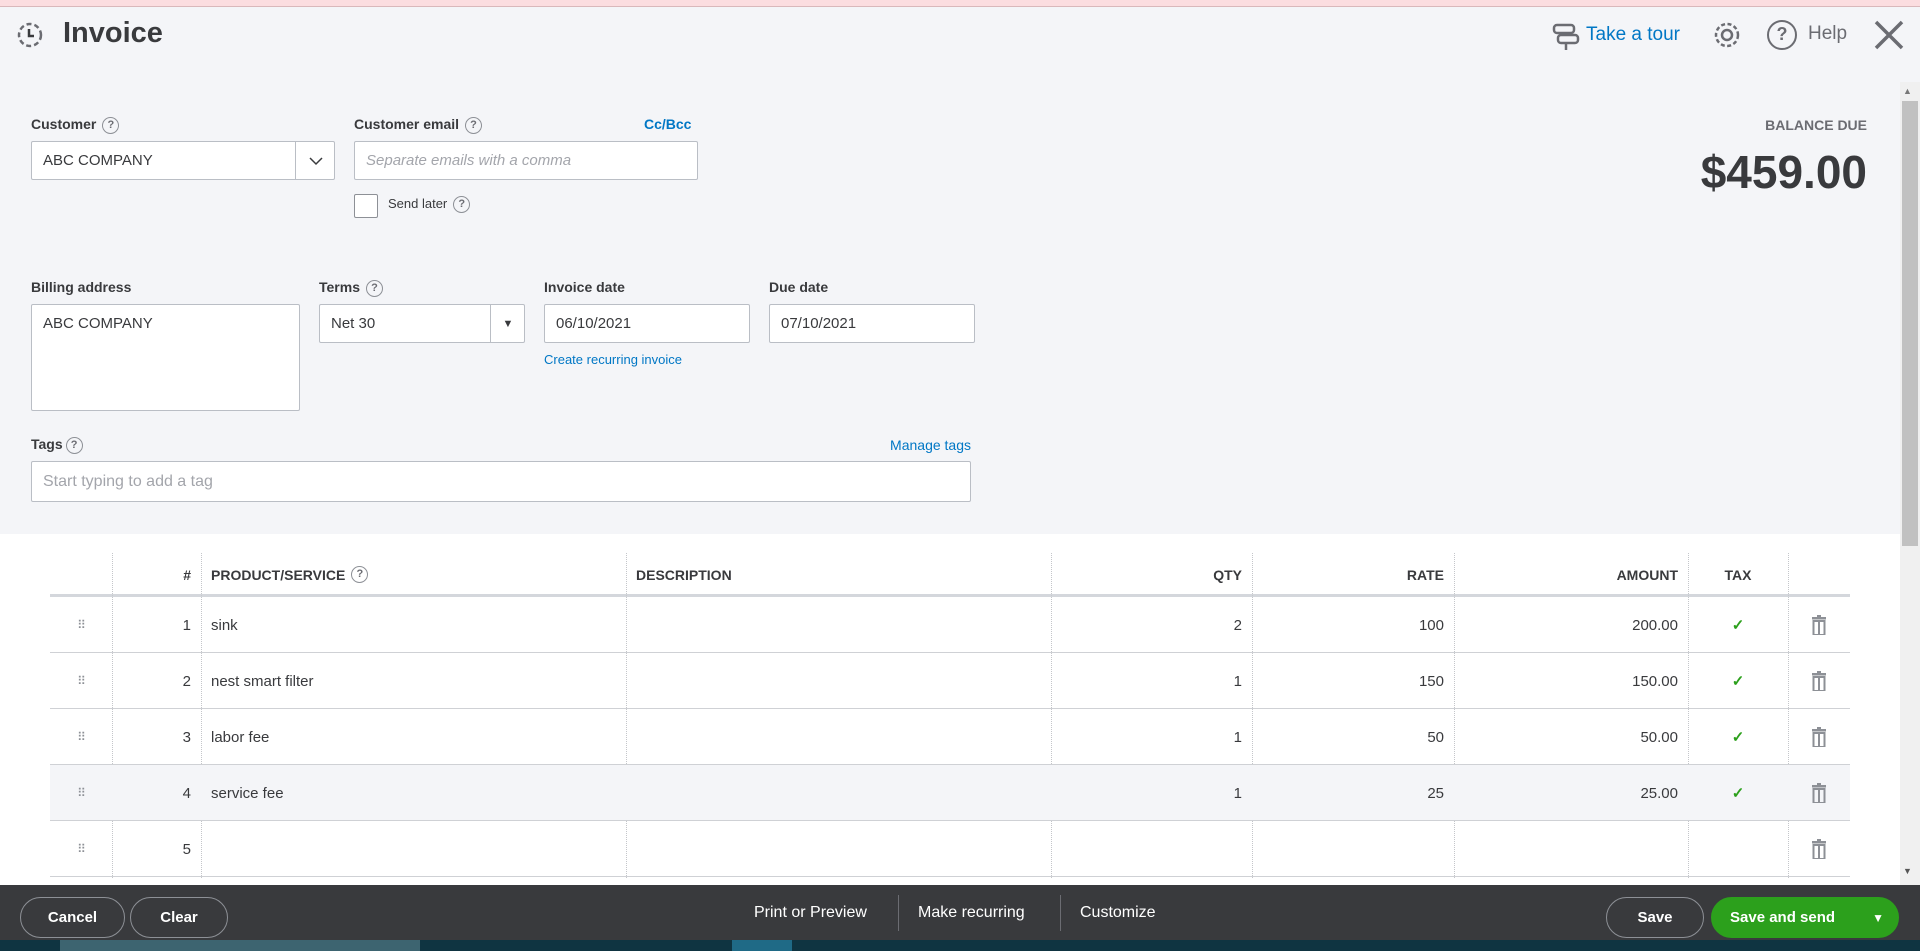 This screenshot has width=1920, height=951. Describe the element at coordinates (165, 357) in the screenshot. I see `billing-address-textarea: ABC COMPANY` at that location.